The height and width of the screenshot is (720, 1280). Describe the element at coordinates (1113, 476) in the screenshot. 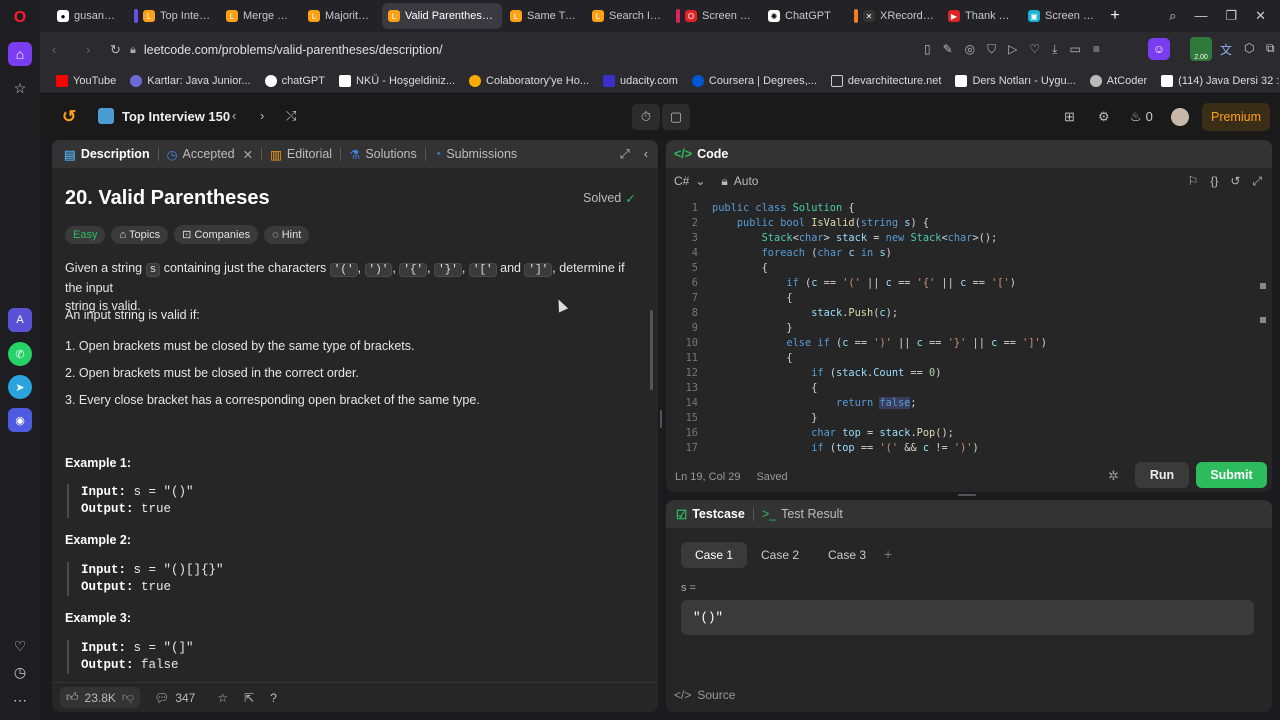

I see `debug-icon: ✲` at that location.